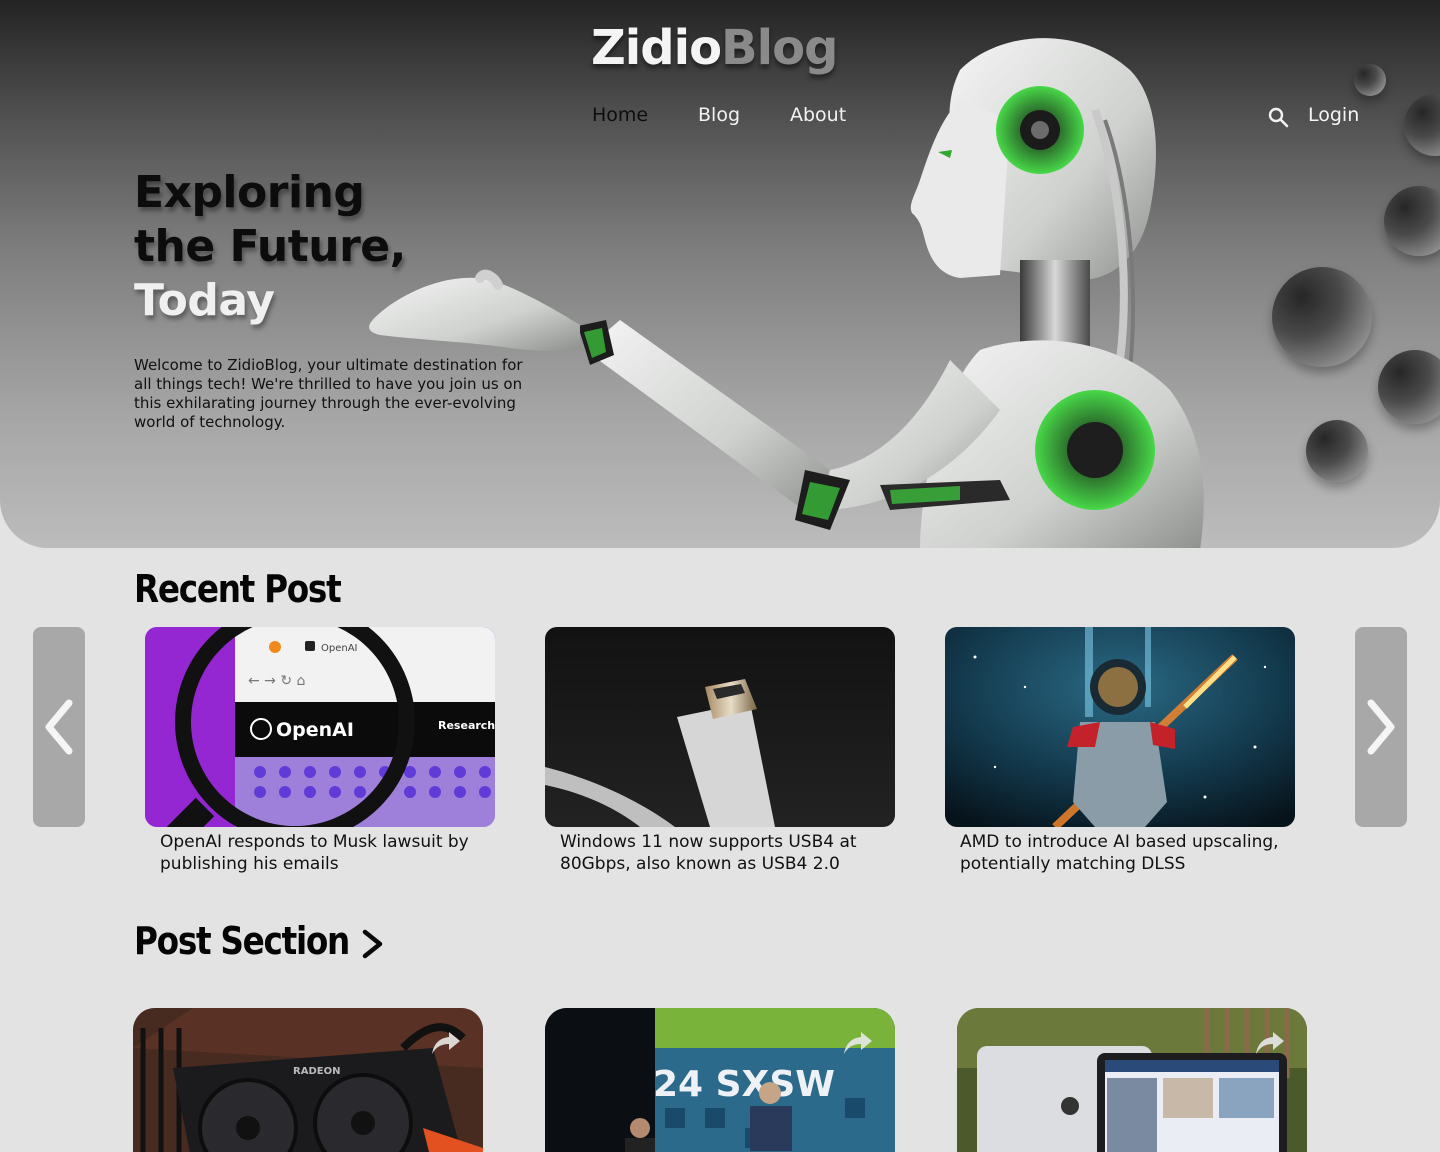  I want to click on openai-tab-text: OpenAI, so click(339, 648).